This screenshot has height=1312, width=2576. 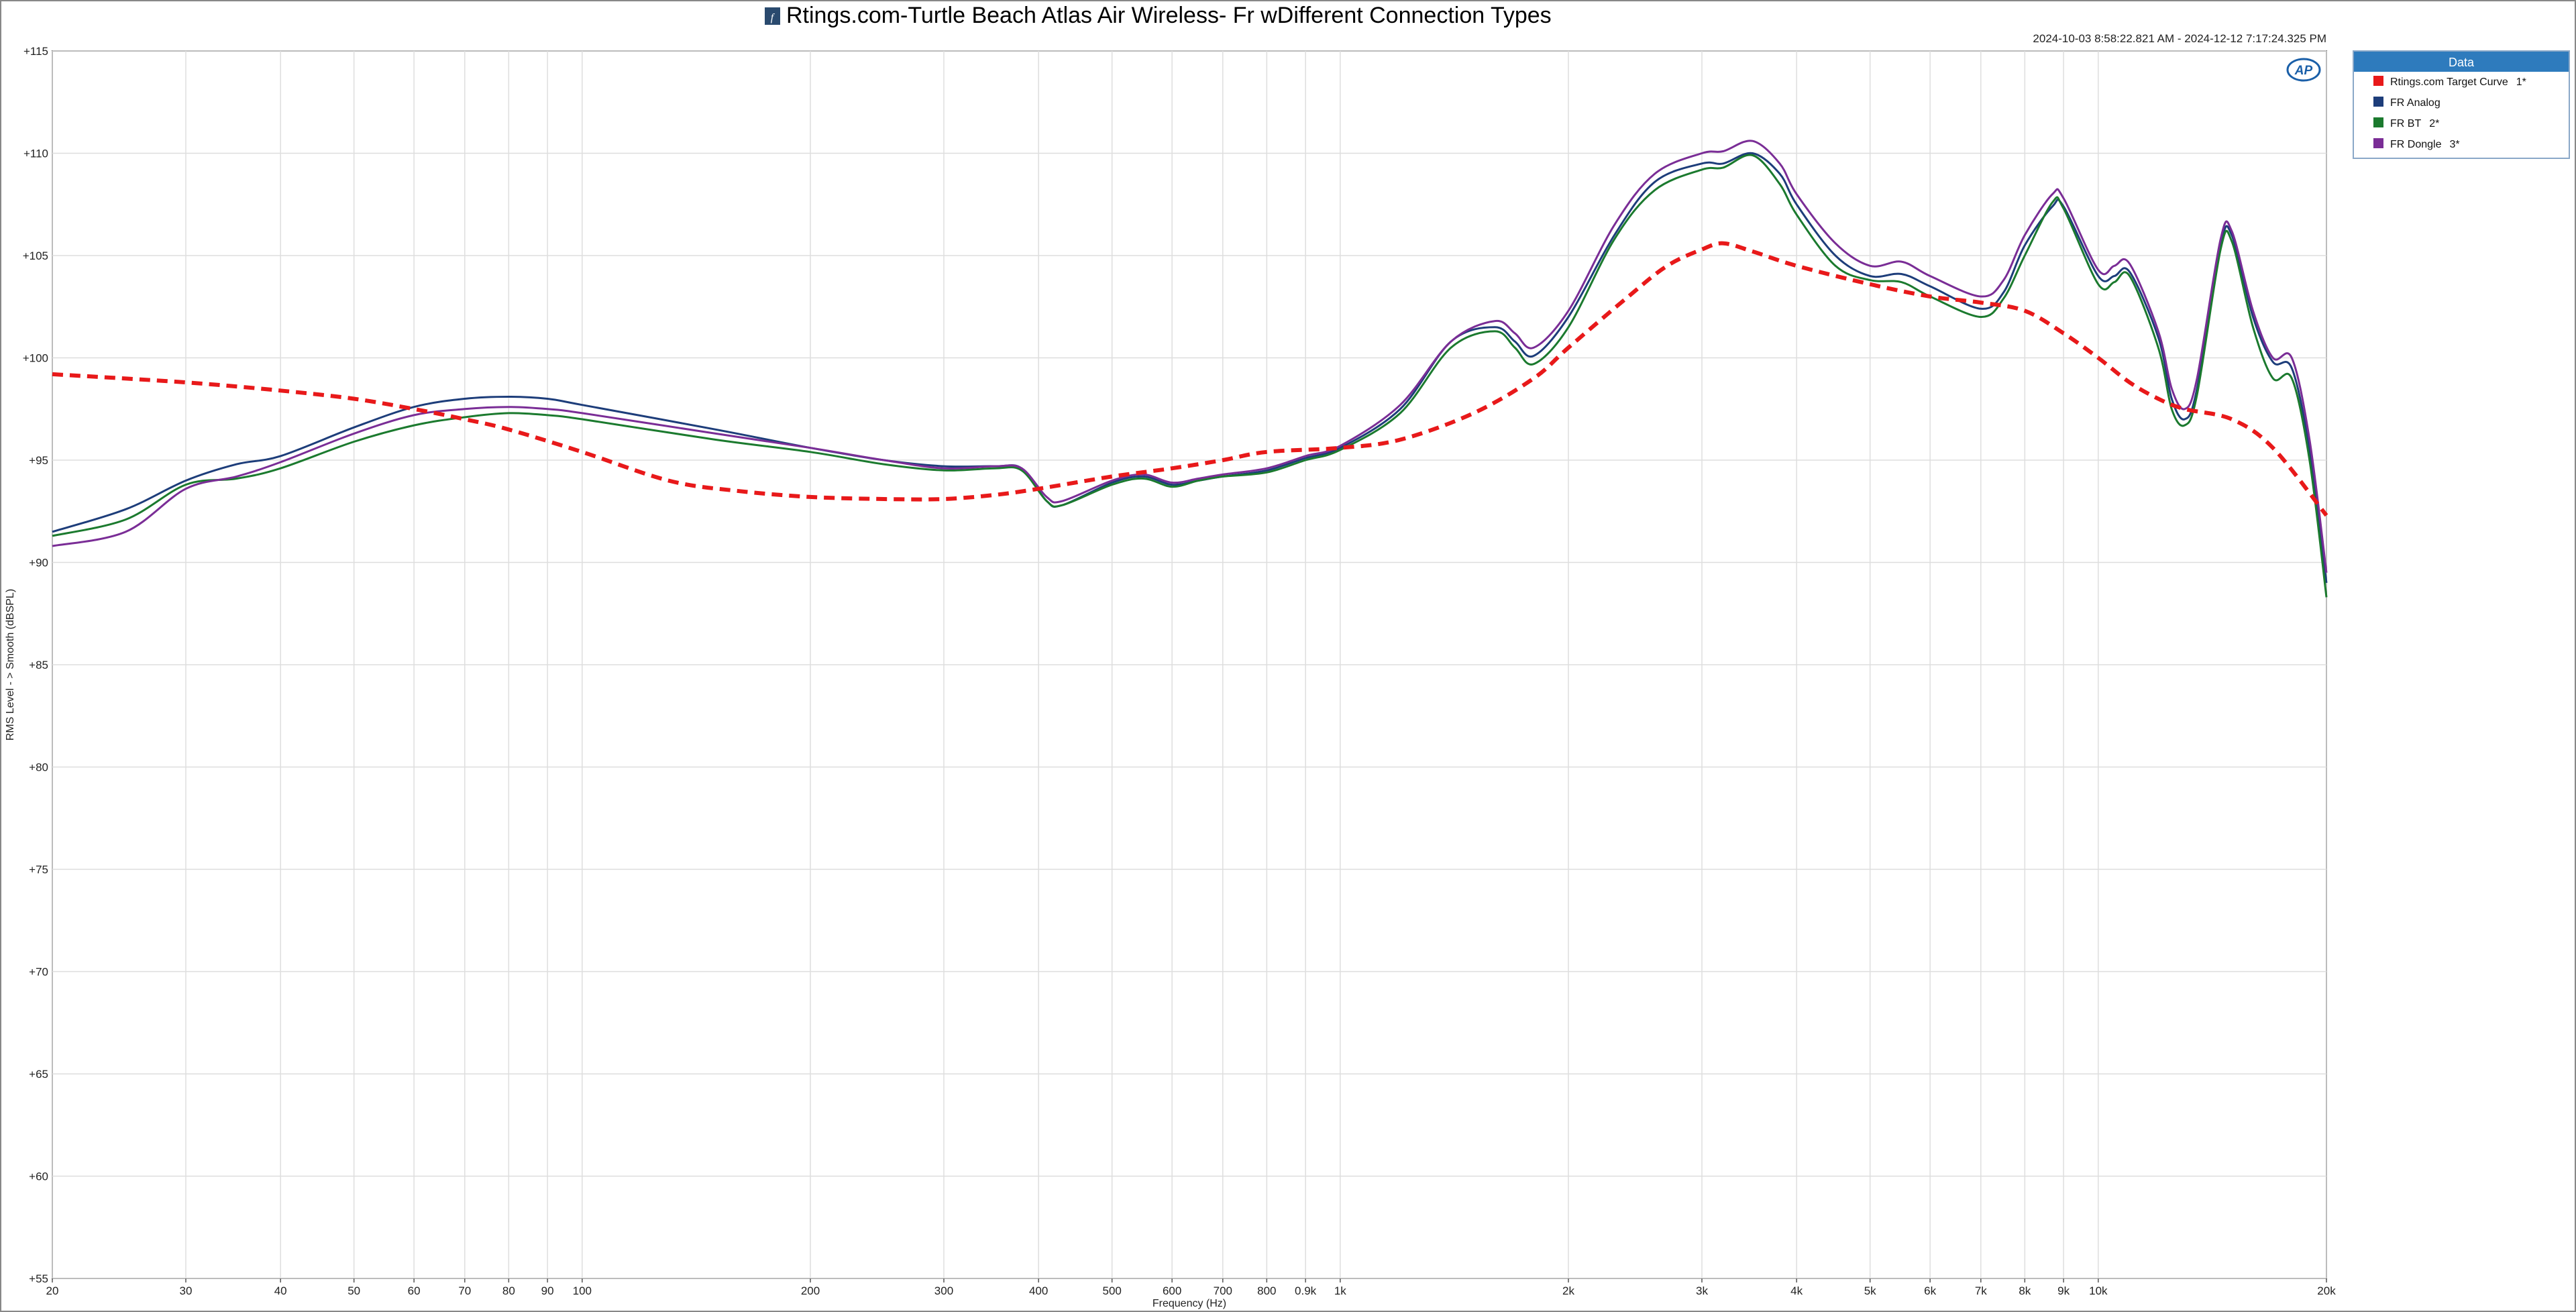 What do you see at coordinates (1702, 1290) in the screenshot?
I see `x-tick-label: 3k` at bounding box center [1702, 1290].